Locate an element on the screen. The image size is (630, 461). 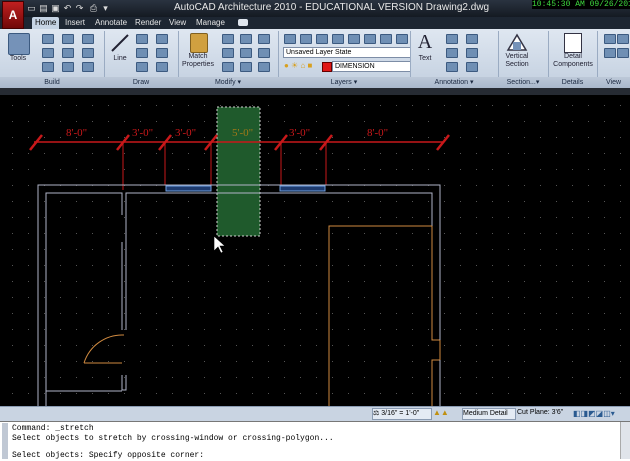
grid-icon is located at coordinates (88, 39).